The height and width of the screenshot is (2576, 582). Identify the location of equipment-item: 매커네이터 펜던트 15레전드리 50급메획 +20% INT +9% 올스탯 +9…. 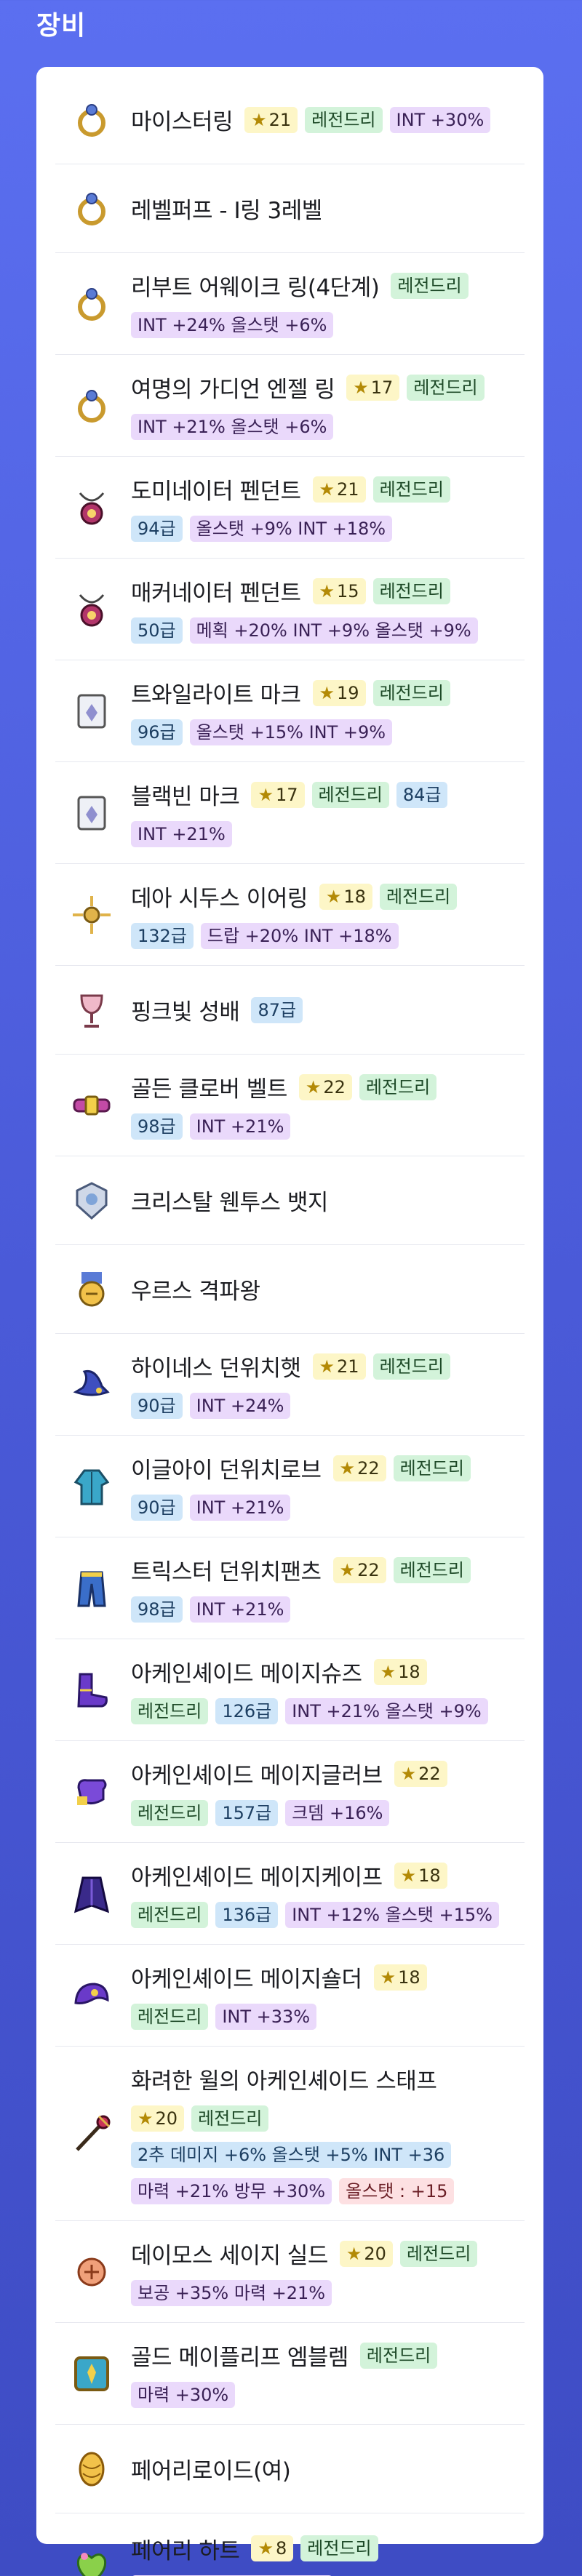
(290, 609).